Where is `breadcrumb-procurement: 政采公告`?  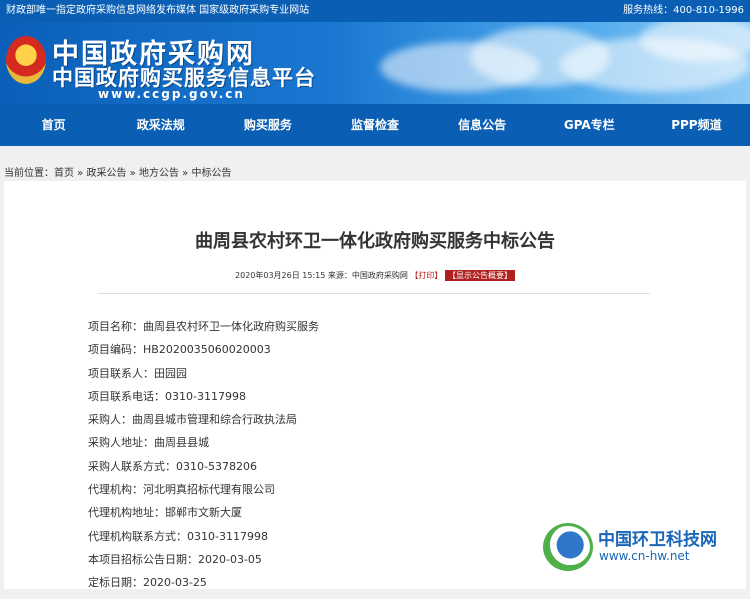 breadcrumb-procurement: 政采公告 is located at coordinates (106, 173).